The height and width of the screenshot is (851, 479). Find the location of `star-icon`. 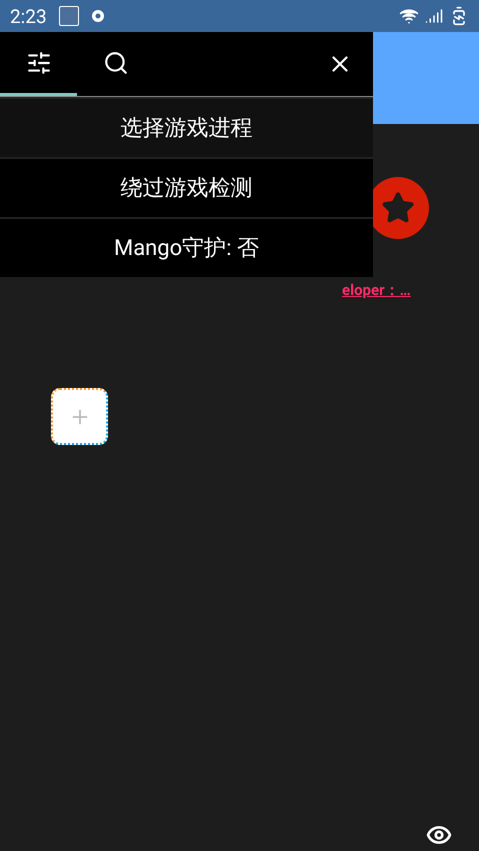

star-icon is located at coordinates (398, 208).